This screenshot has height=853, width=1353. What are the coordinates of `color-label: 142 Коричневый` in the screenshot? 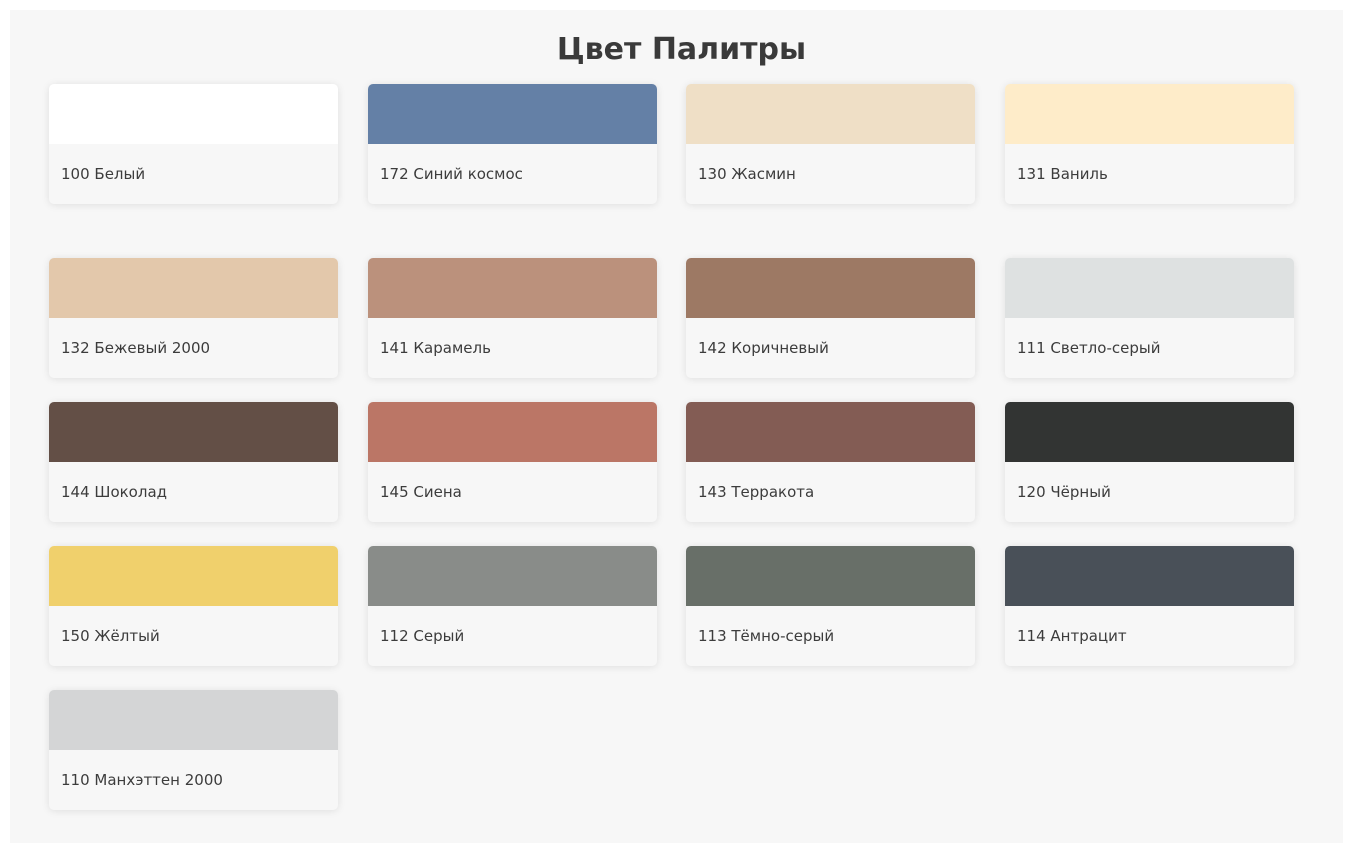 It's located at (763, 348).